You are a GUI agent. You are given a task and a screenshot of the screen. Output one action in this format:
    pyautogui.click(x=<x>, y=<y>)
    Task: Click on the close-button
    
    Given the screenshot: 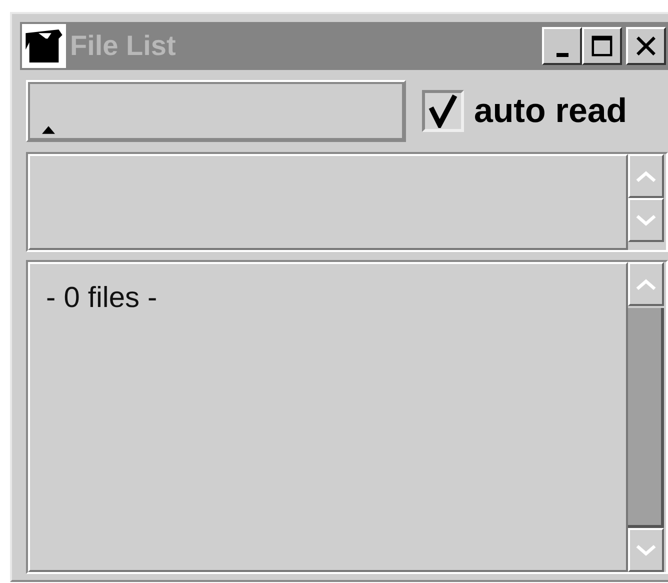 What is the action you would take?
    pyautogui.click(x=646, y=46)
    